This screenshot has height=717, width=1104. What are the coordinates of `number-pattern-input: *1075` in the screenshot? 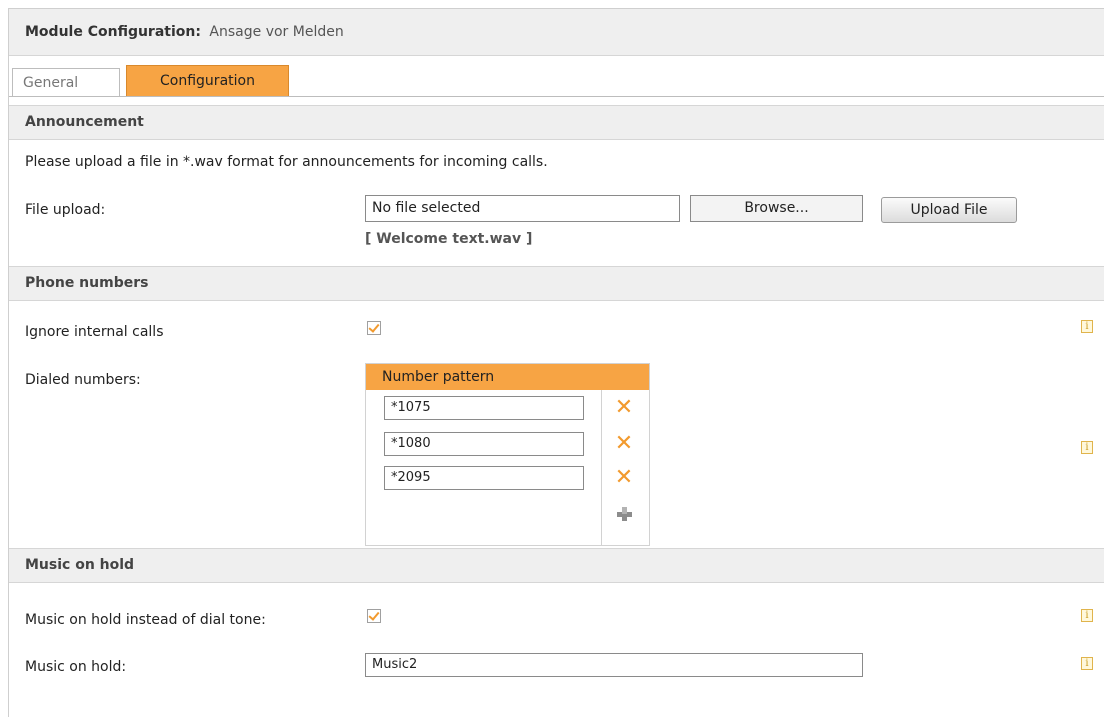 It's located at (484, 408).